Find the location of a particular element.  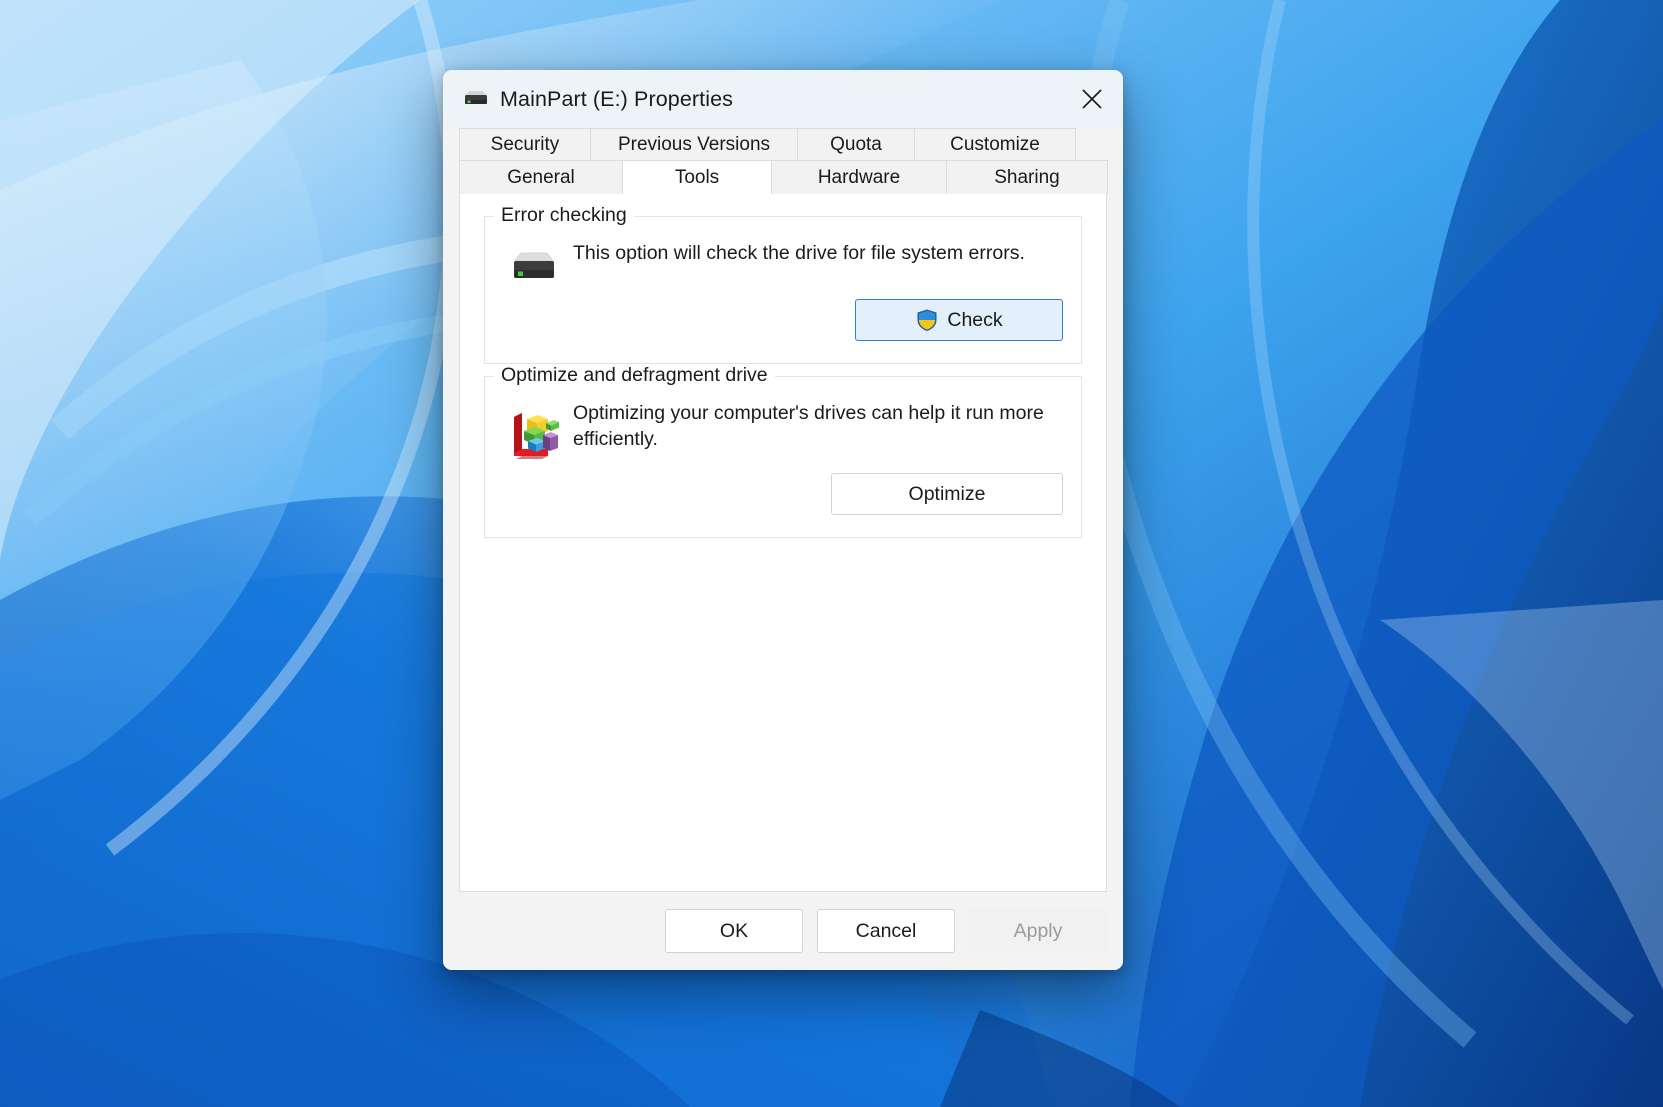

apply-button: Apply is located at coordinates (1038, 931).